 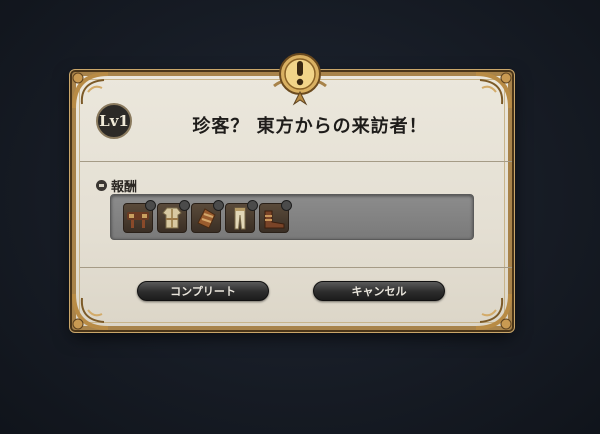 I want to click on reward-slot-gloves, so click(x=207, y=216).